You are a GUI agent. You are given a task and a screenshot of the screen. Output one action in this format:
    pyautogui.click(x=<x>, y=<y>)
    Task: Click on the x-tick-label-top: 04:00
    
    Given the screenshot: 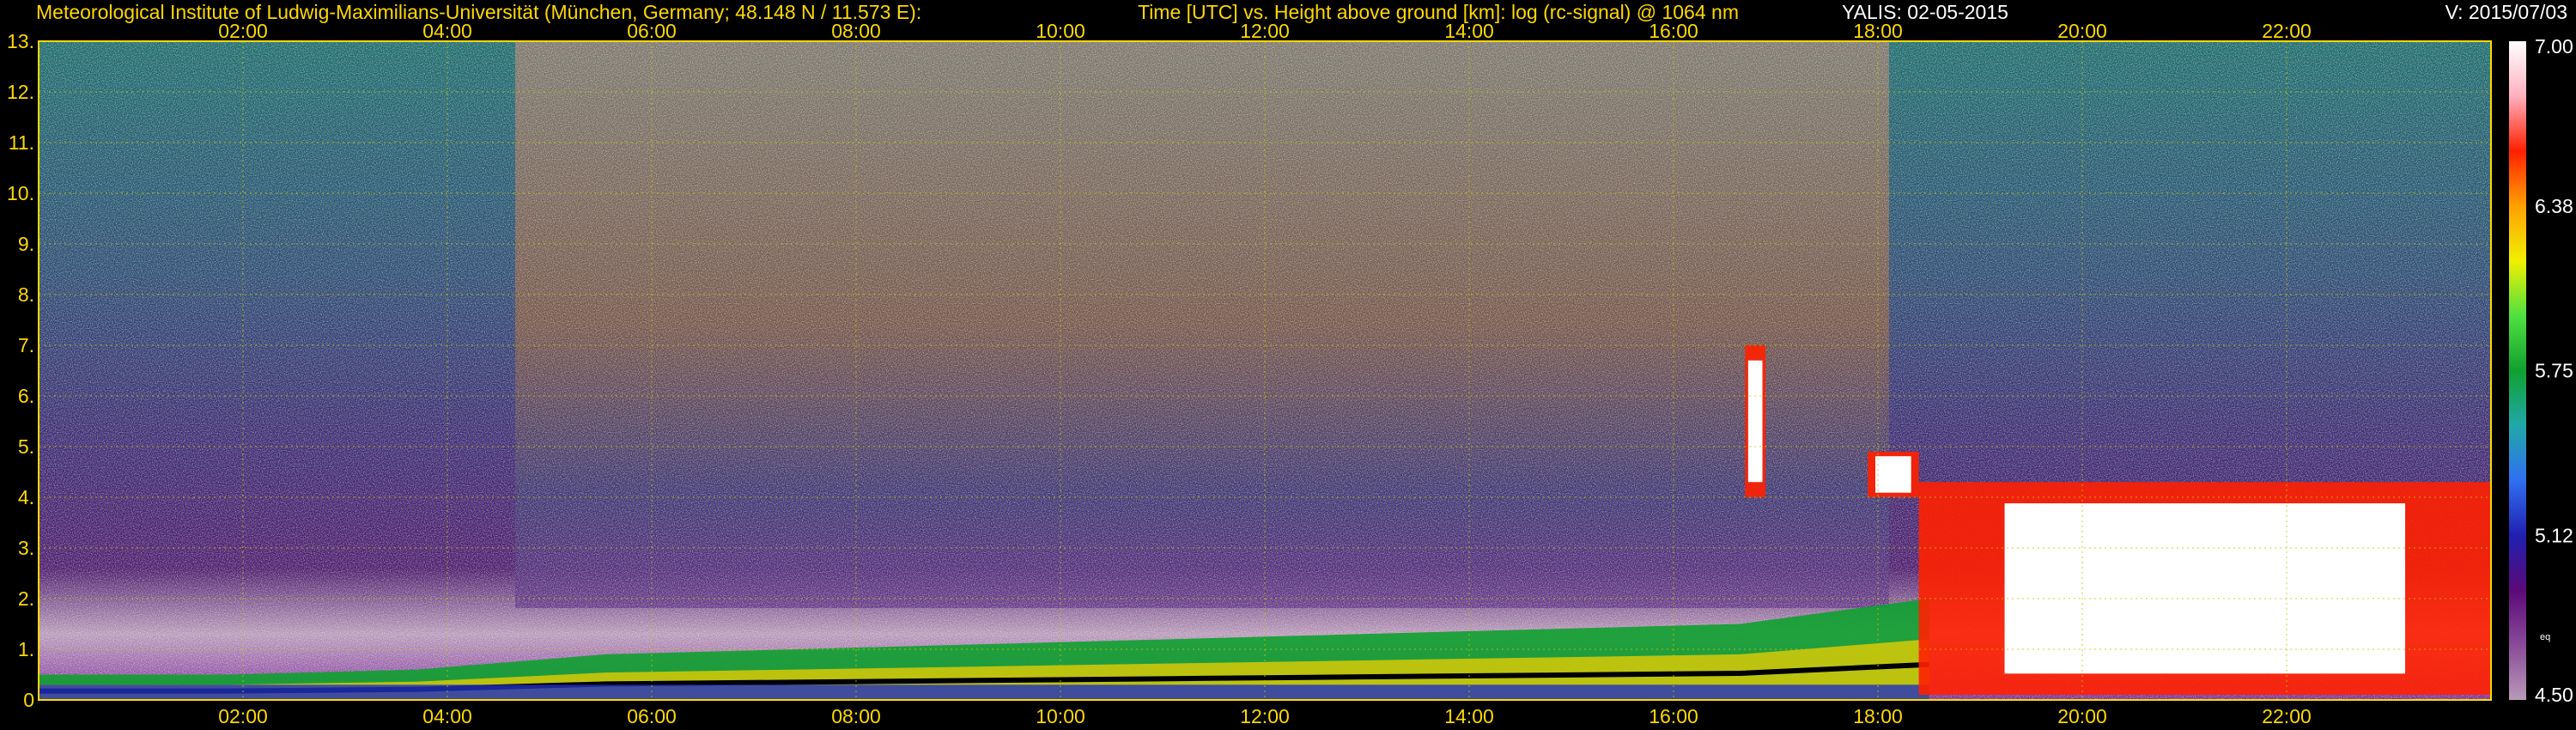 What is the action you would take?
    pyautogui.click(x=447, y=31)
    